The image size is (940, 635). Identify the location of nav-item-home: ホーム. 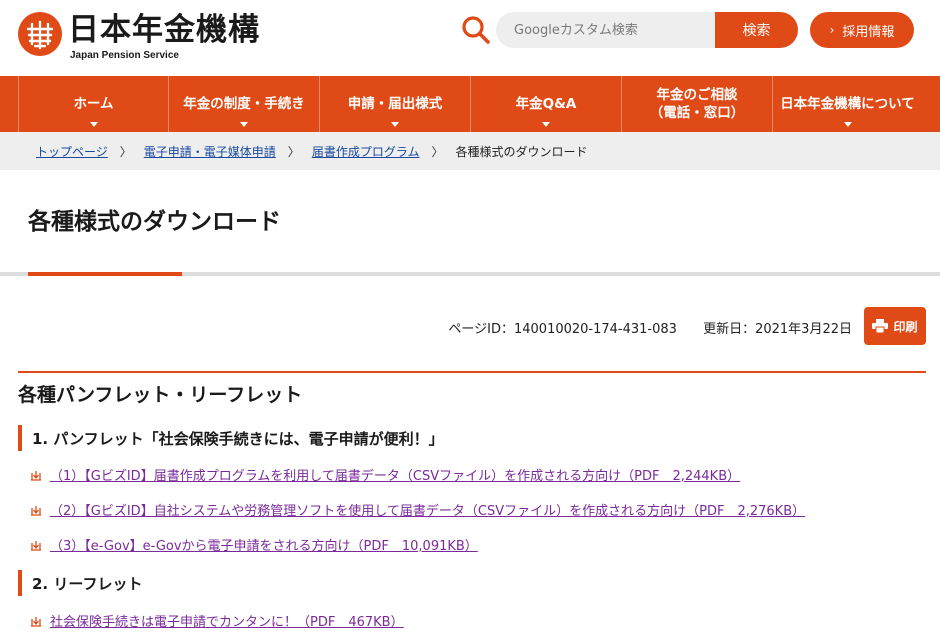
(93, 104).